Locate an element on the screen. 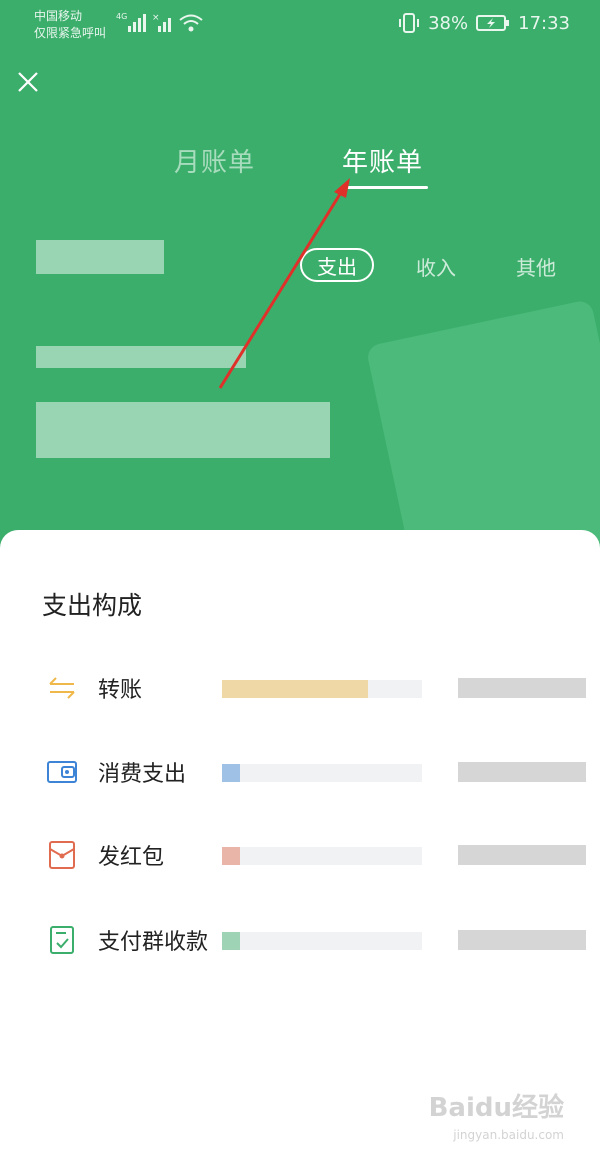  expense-row-group-receipt: 支付群收款 is located at coordinates (300, 939).